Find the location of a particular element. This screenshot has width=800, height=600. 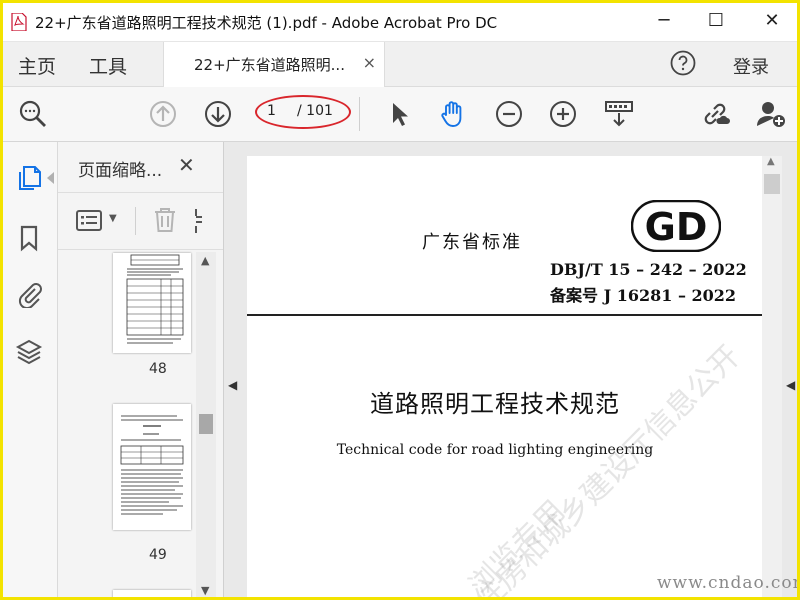

thumbnail-options-icon is located at coordinates (90, 221).